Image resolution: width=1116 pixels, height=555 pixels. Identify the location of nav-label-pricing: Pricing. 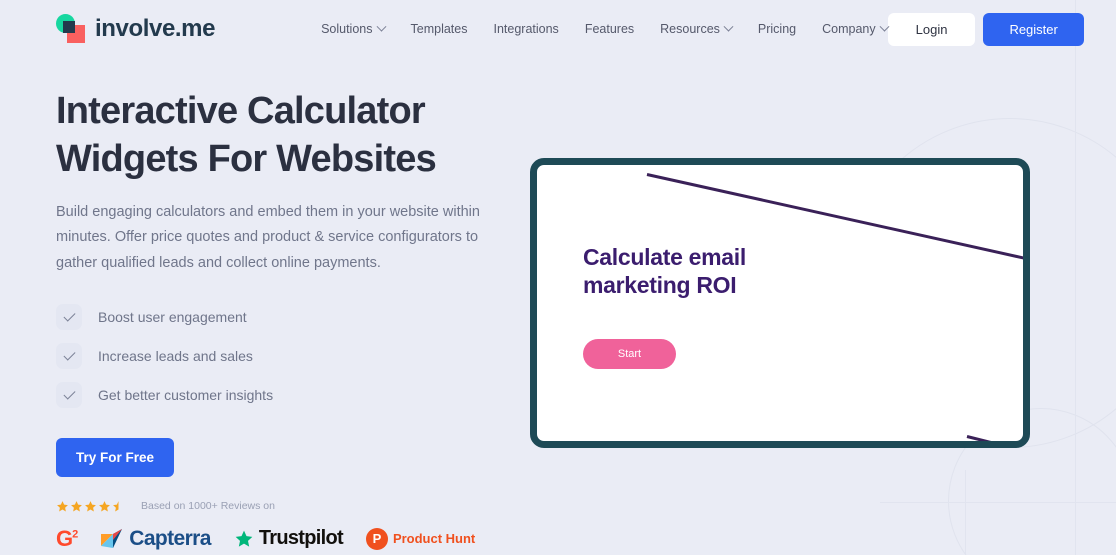
(777, 29).